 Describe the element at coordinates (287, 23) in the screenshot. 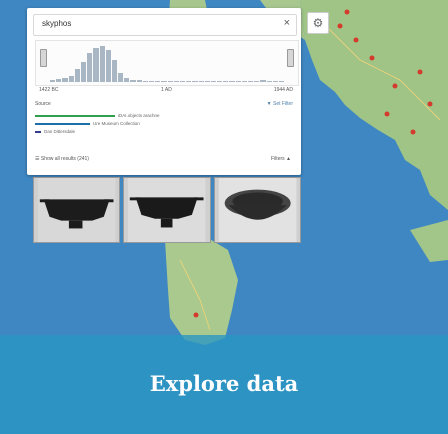

I see `close-icon: ×` at that location.